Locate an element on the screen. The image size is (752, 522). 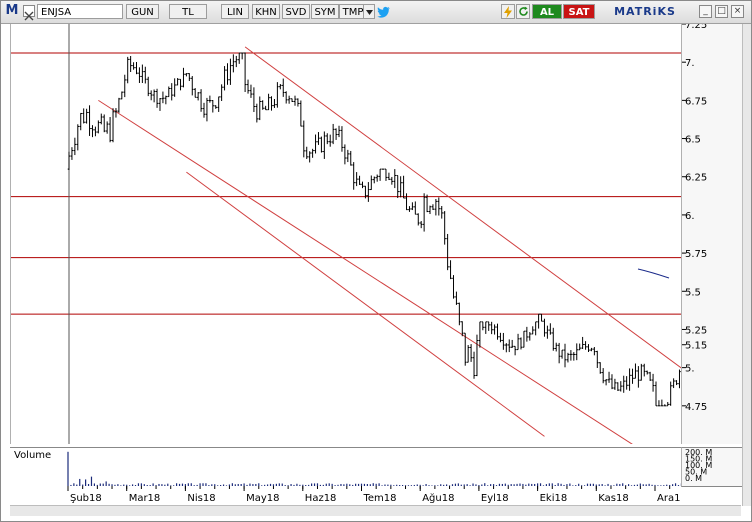
minimize-icon: _ is located at coordinates (705, 11).